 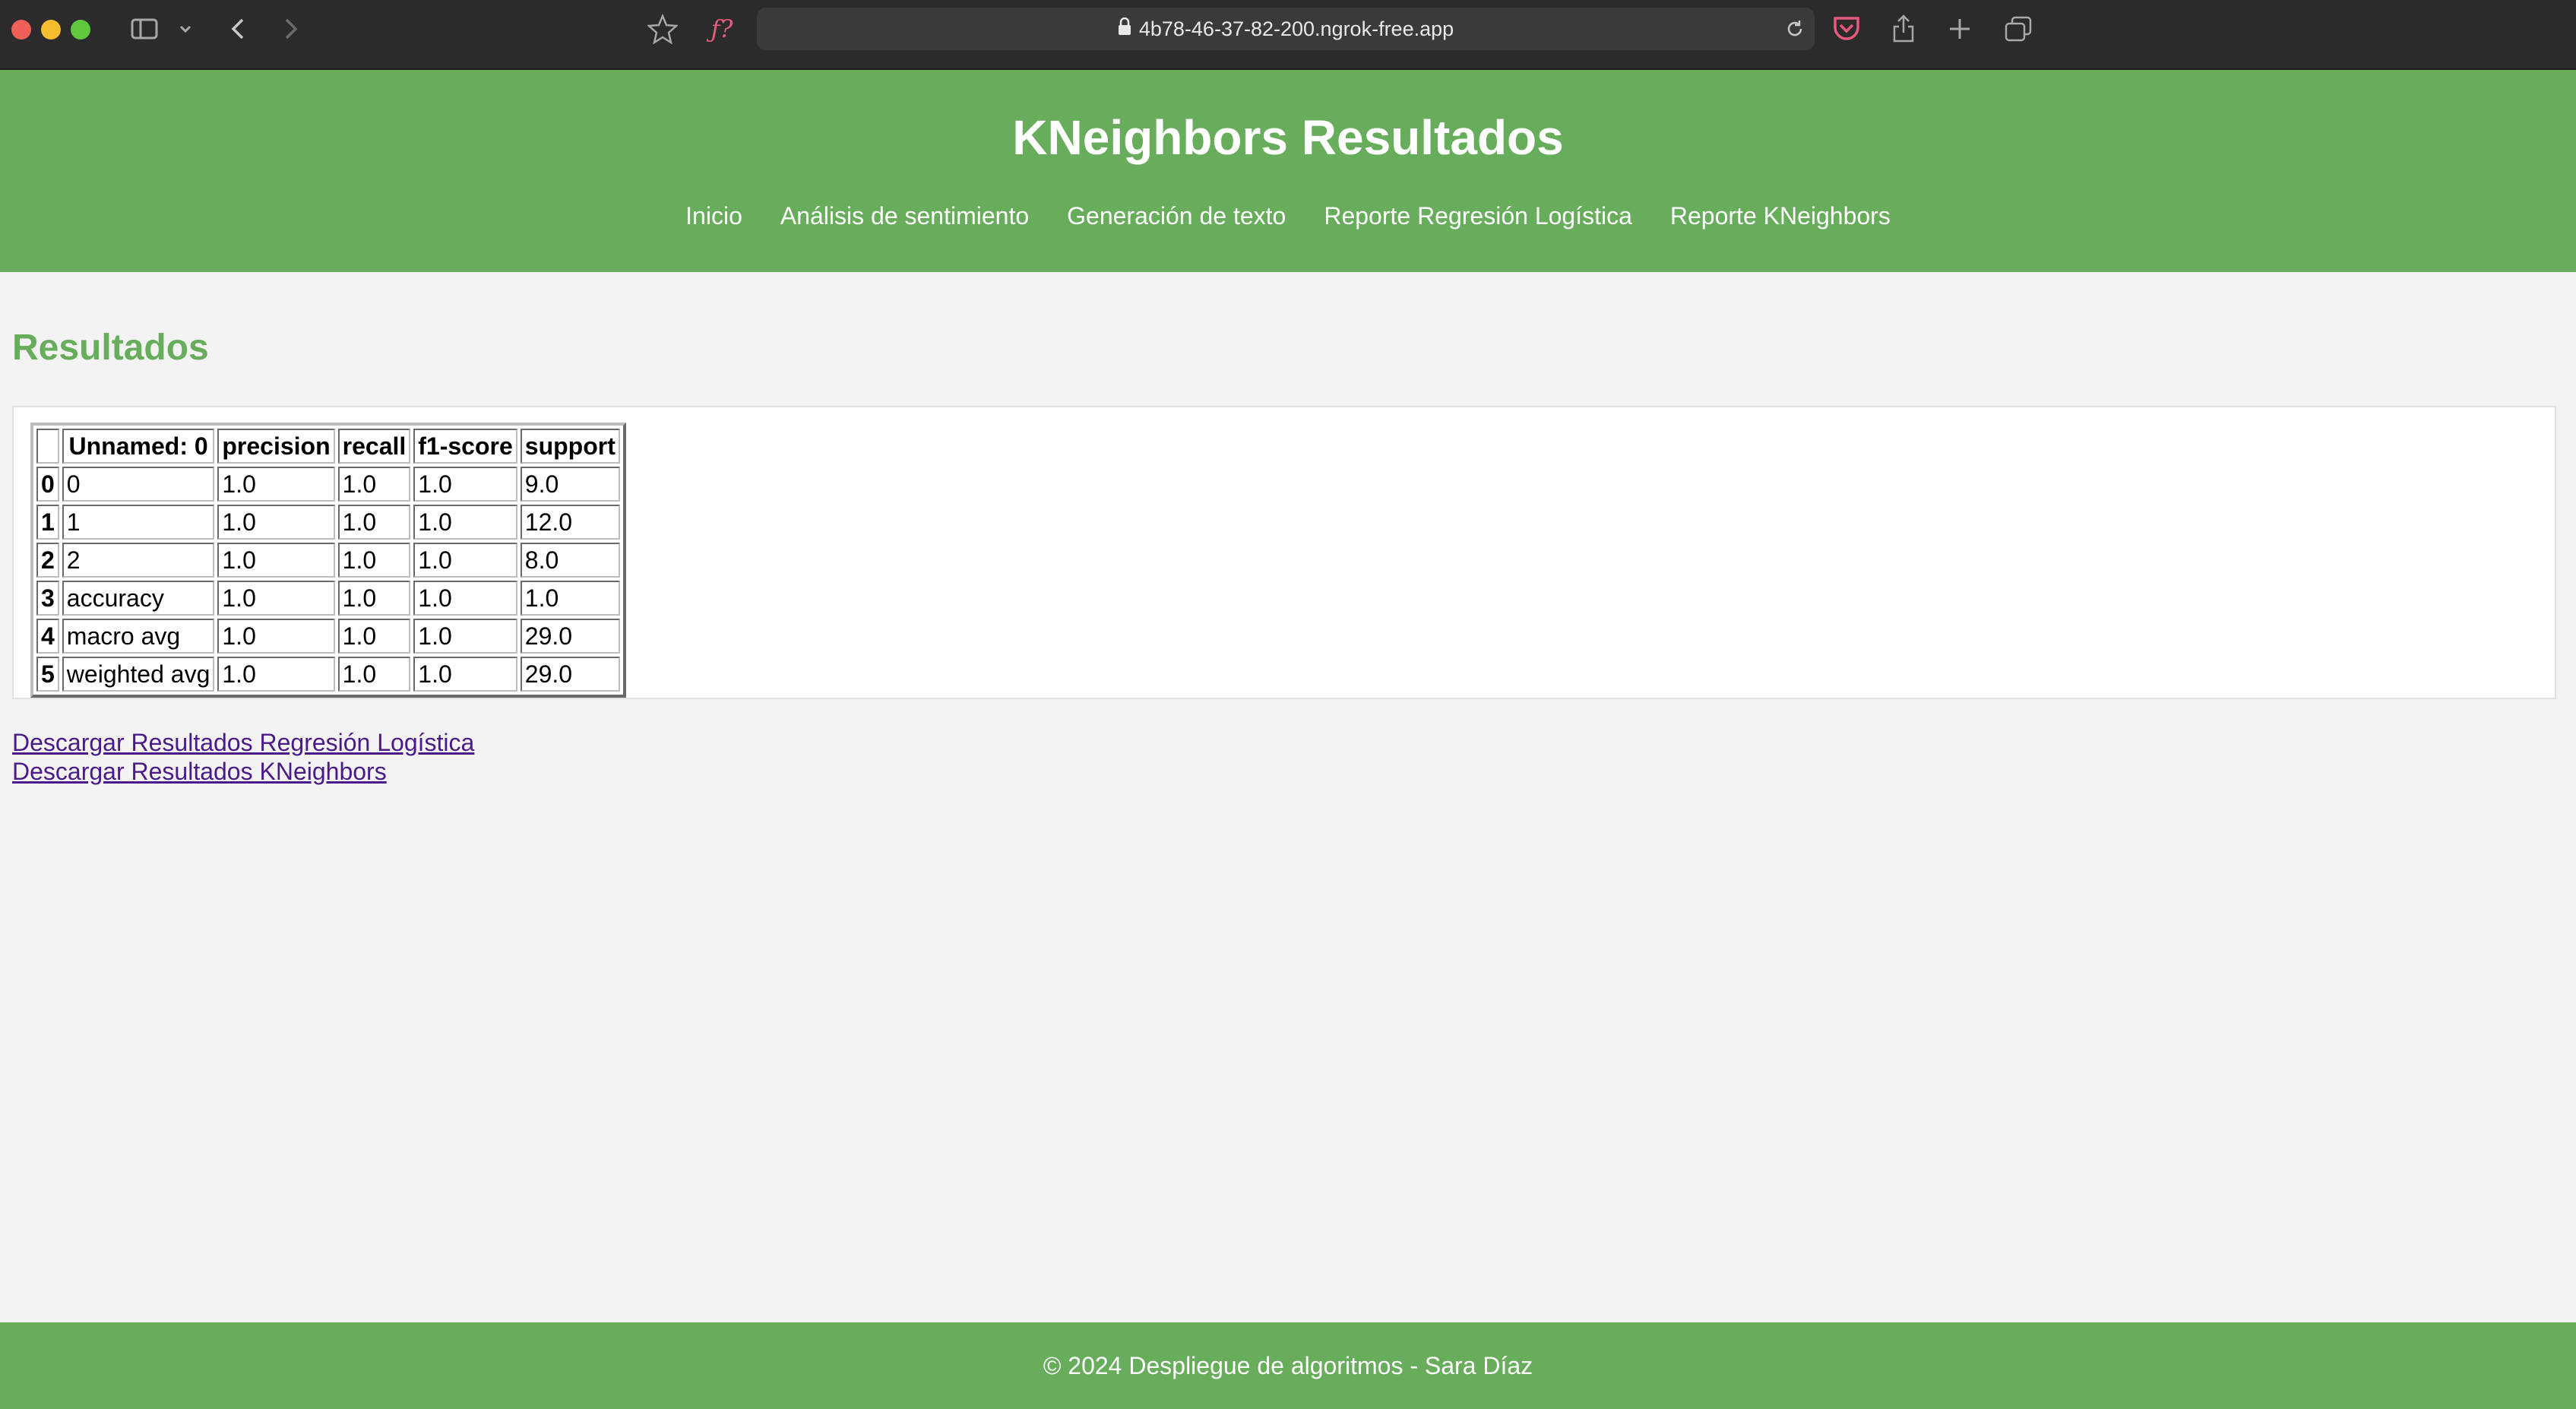 I want to click on sidebar-icon, so click(x=144, y=29).